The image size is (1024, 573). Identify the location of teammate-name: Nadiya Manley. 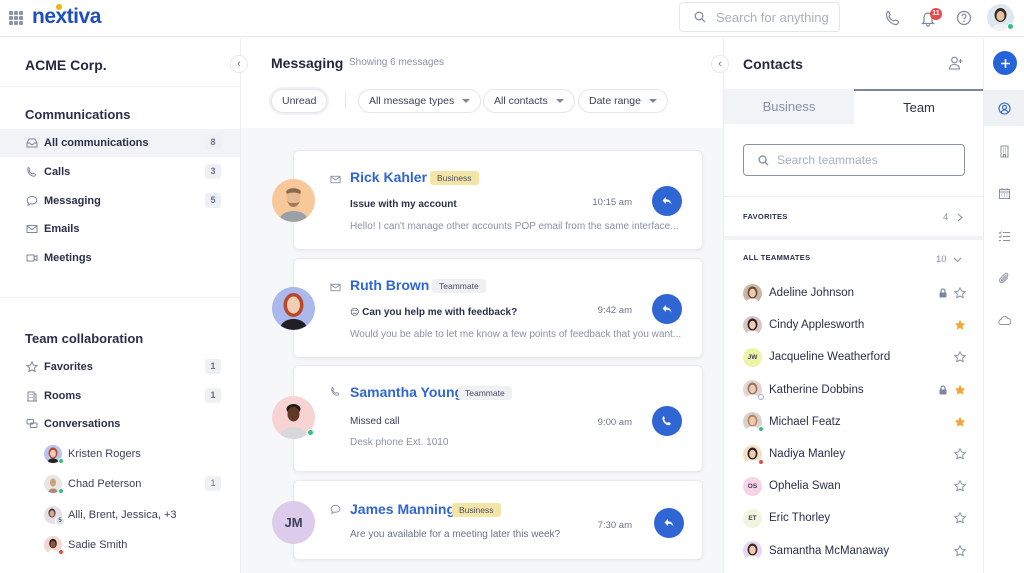
(807, 454).